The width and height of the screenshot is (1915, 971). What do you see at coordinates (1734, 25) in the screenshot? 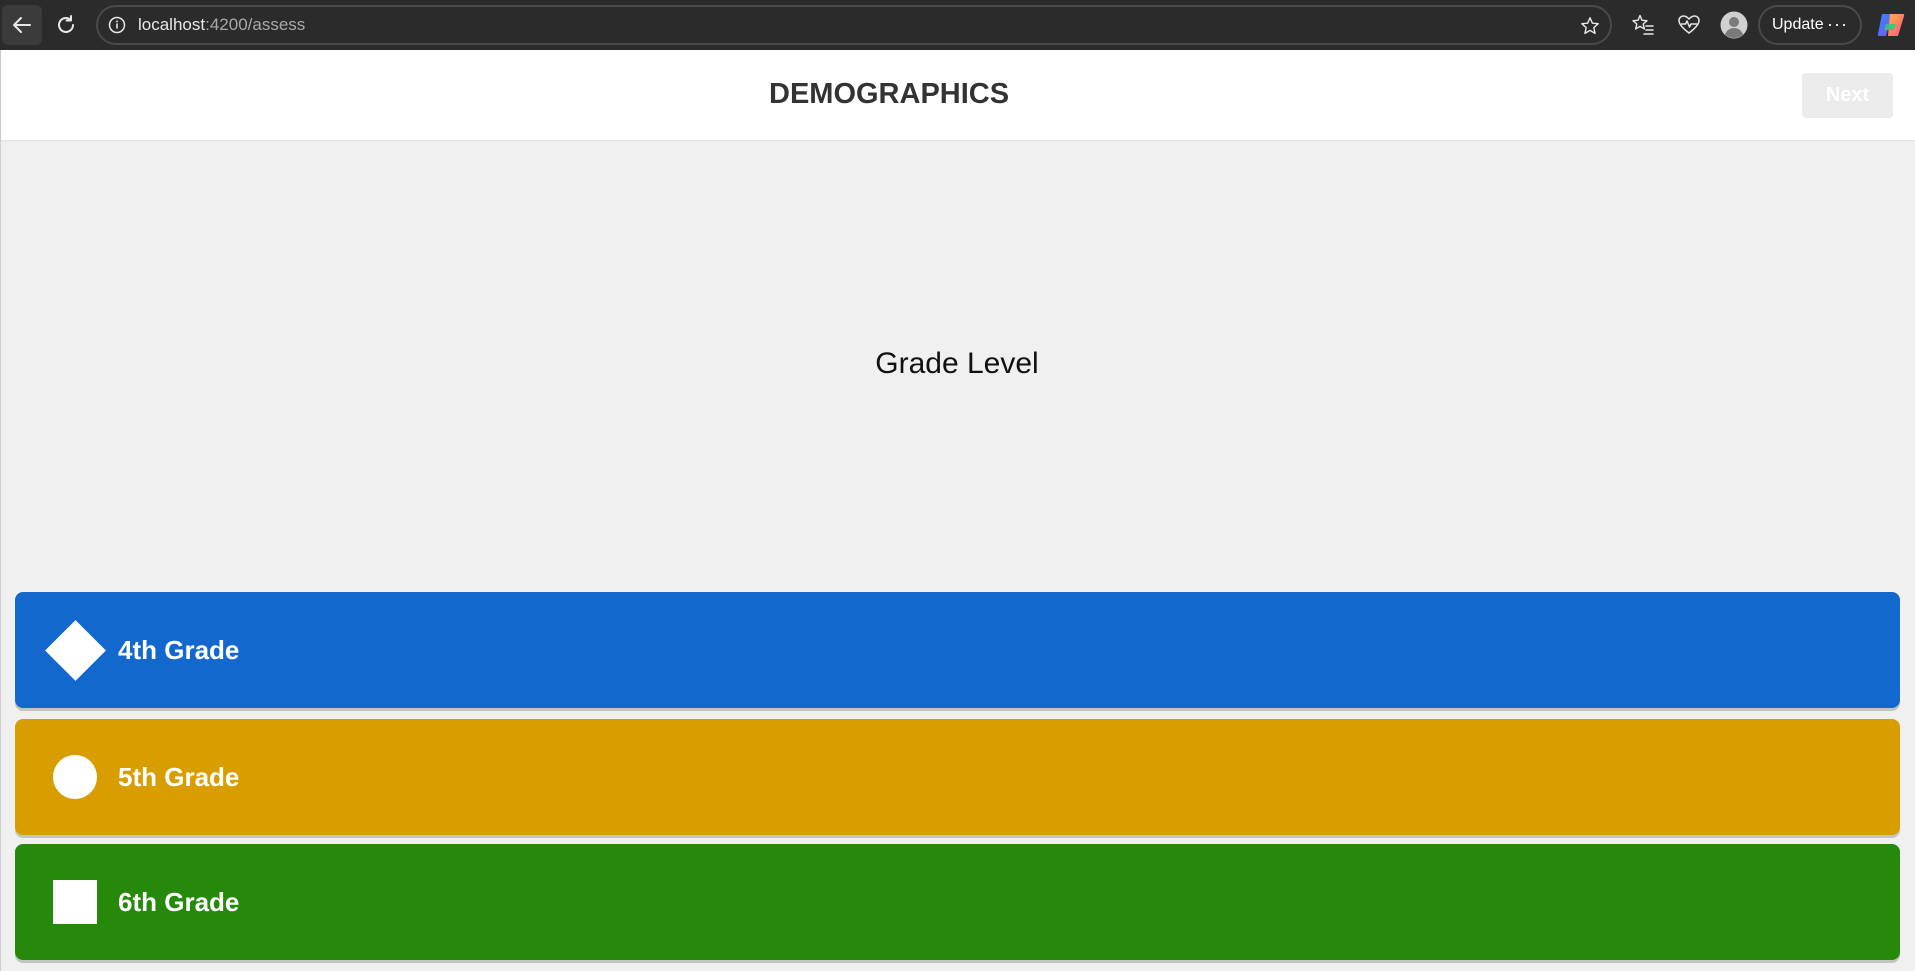
I see `profile-avatar-icon` at bounding box center [1734, 25].